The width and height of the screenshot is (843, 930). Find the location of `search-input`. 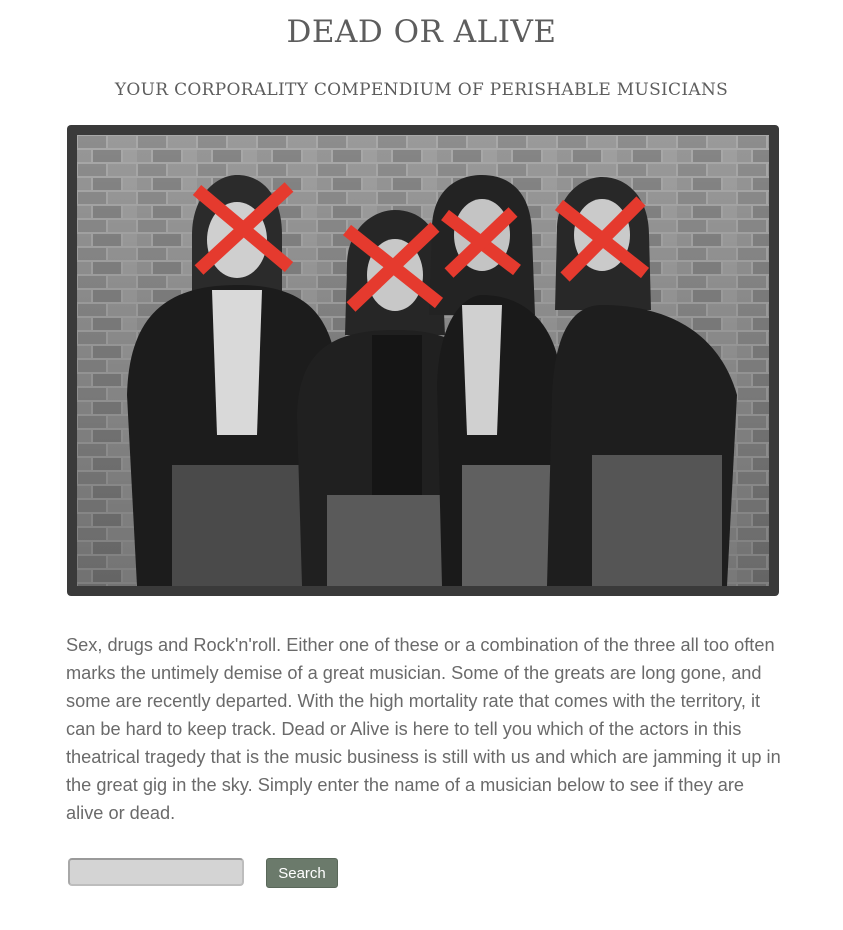

search-input is located at coordinates (156, 872).